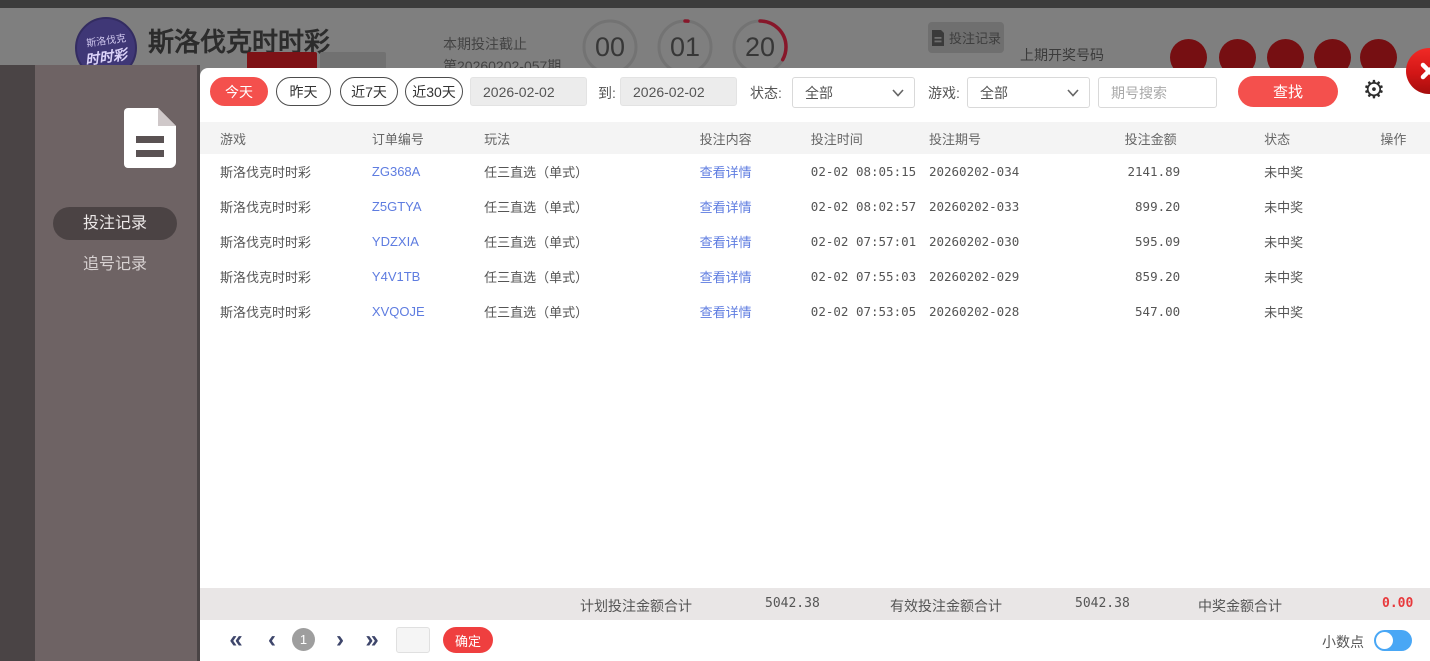 This screenshot has height=661, width=1430. Describe the element at coordinates (485, 44) in the screenshot. I see `deadline-label: 本期投注截止` at that location.